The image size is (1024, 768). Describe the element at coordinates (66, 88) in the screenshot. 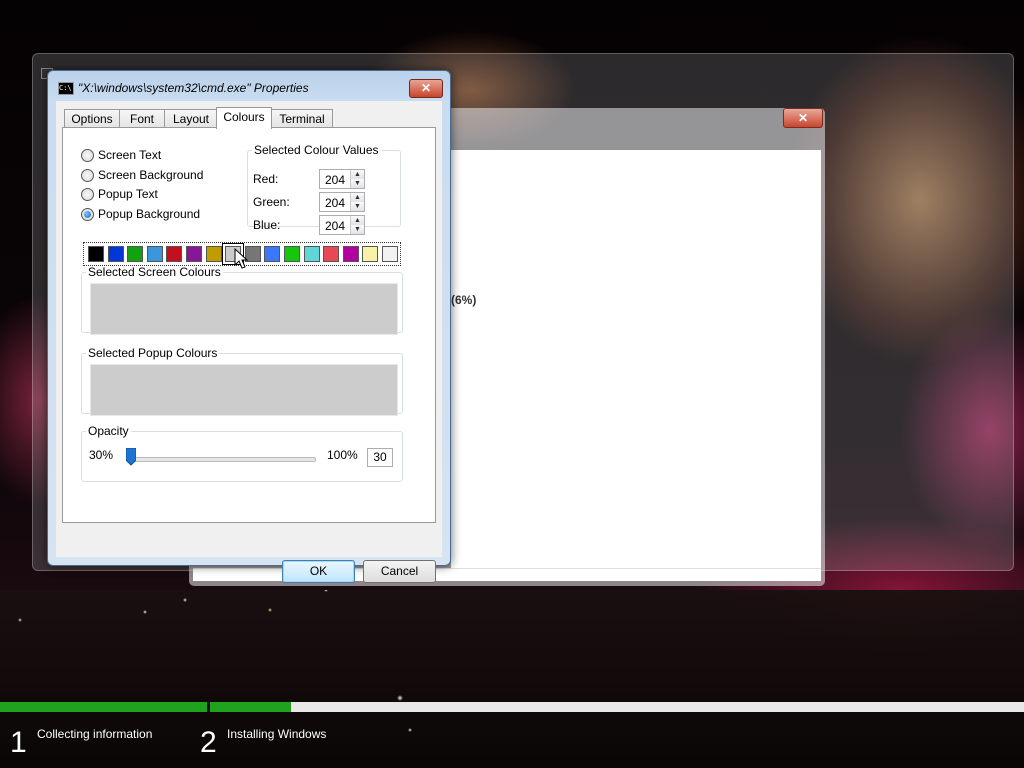

I see `command-prompt-icon: C:\` at that location.